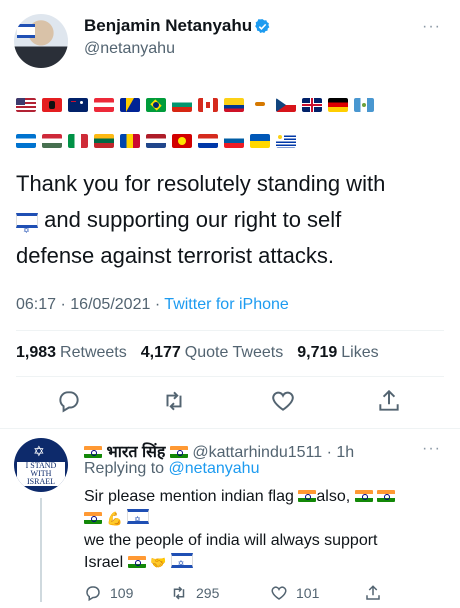  Describe the element at coordinates (41, 474) in the screenshot. I see `avatar-logo-text: I STAND WITH ISRAEL` at that location.